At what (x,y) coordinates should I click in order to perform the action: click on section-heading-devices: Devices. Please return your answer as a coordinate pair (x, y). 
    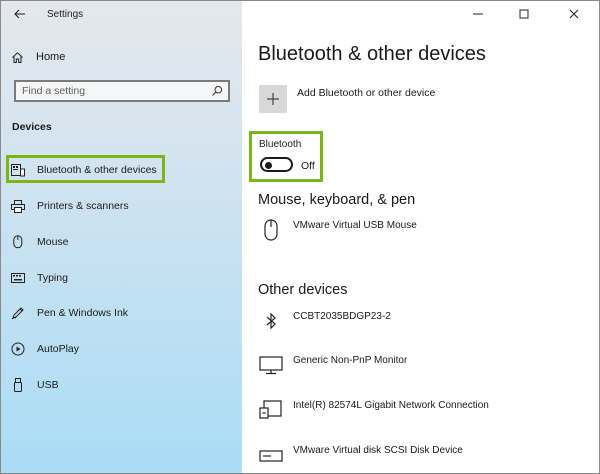
    Looking at the image, I should click on (32, 127).